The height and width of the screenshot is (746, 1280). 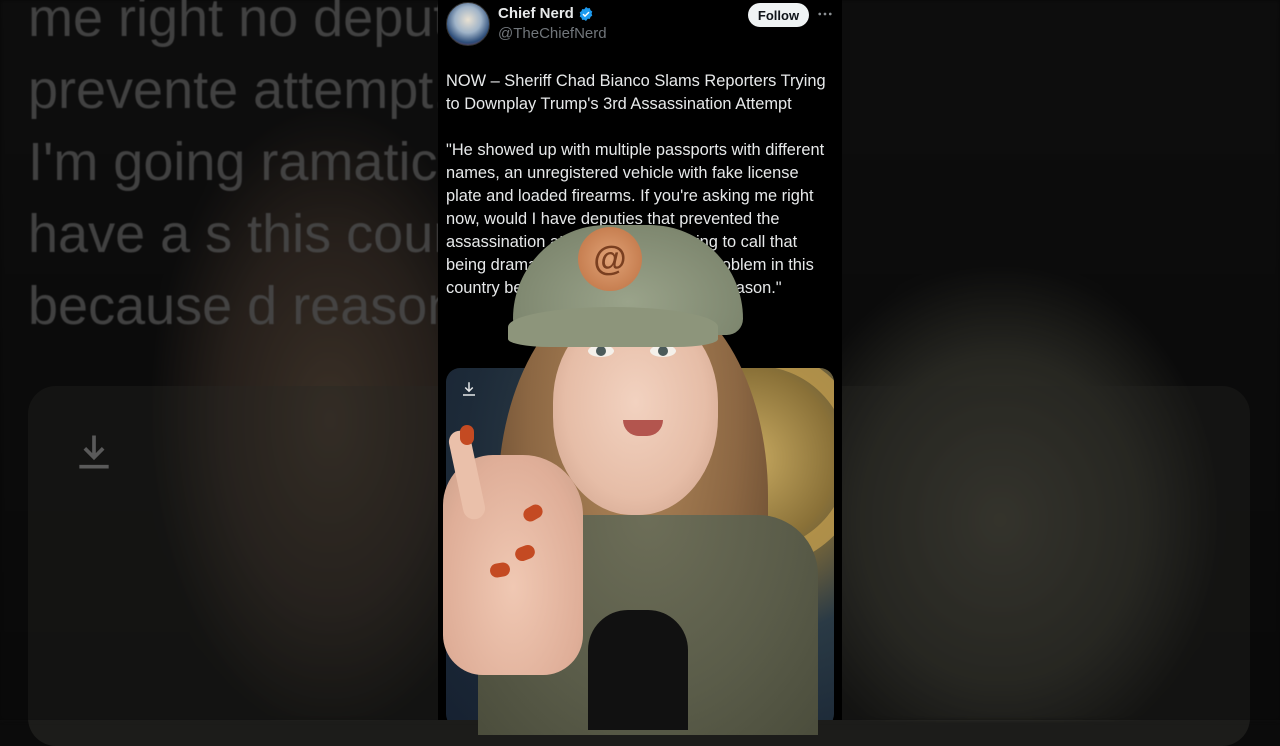 I want to click on more-options-icon, so click(x=825, y=14).